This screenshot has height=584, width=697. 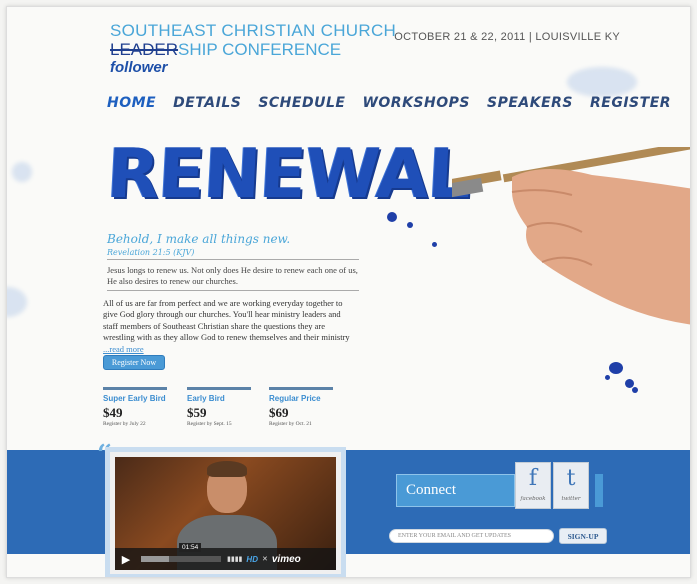 I want to click on hero-title: RENEWAL, so click(x=288, y=174).